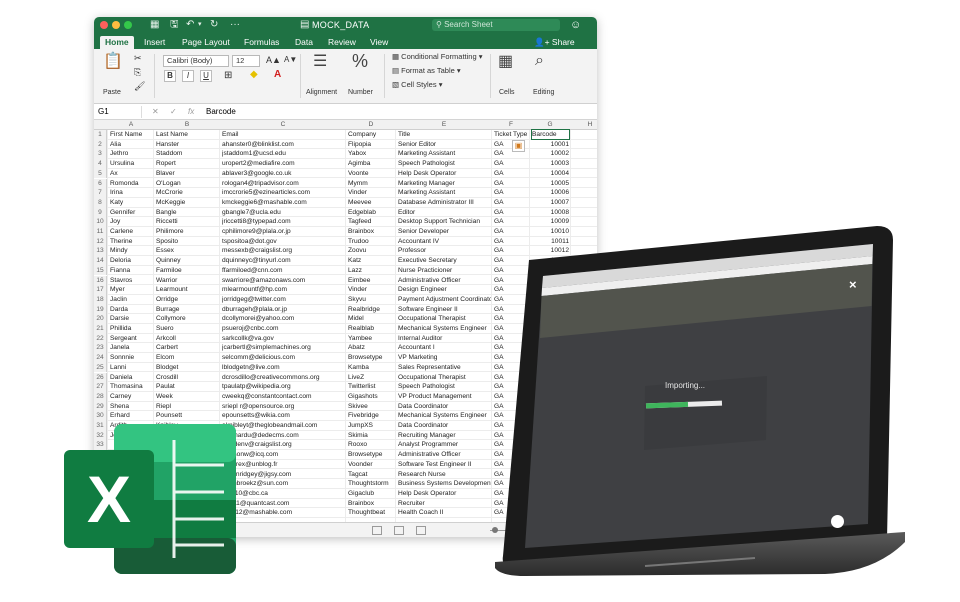 Image resolution: width=960 pixels, height=602 pixels. What do you see at coordinates (131, 213) in the screenshot?
I see `cell-first-name: Gennifer` at bounding box center [131, 213].